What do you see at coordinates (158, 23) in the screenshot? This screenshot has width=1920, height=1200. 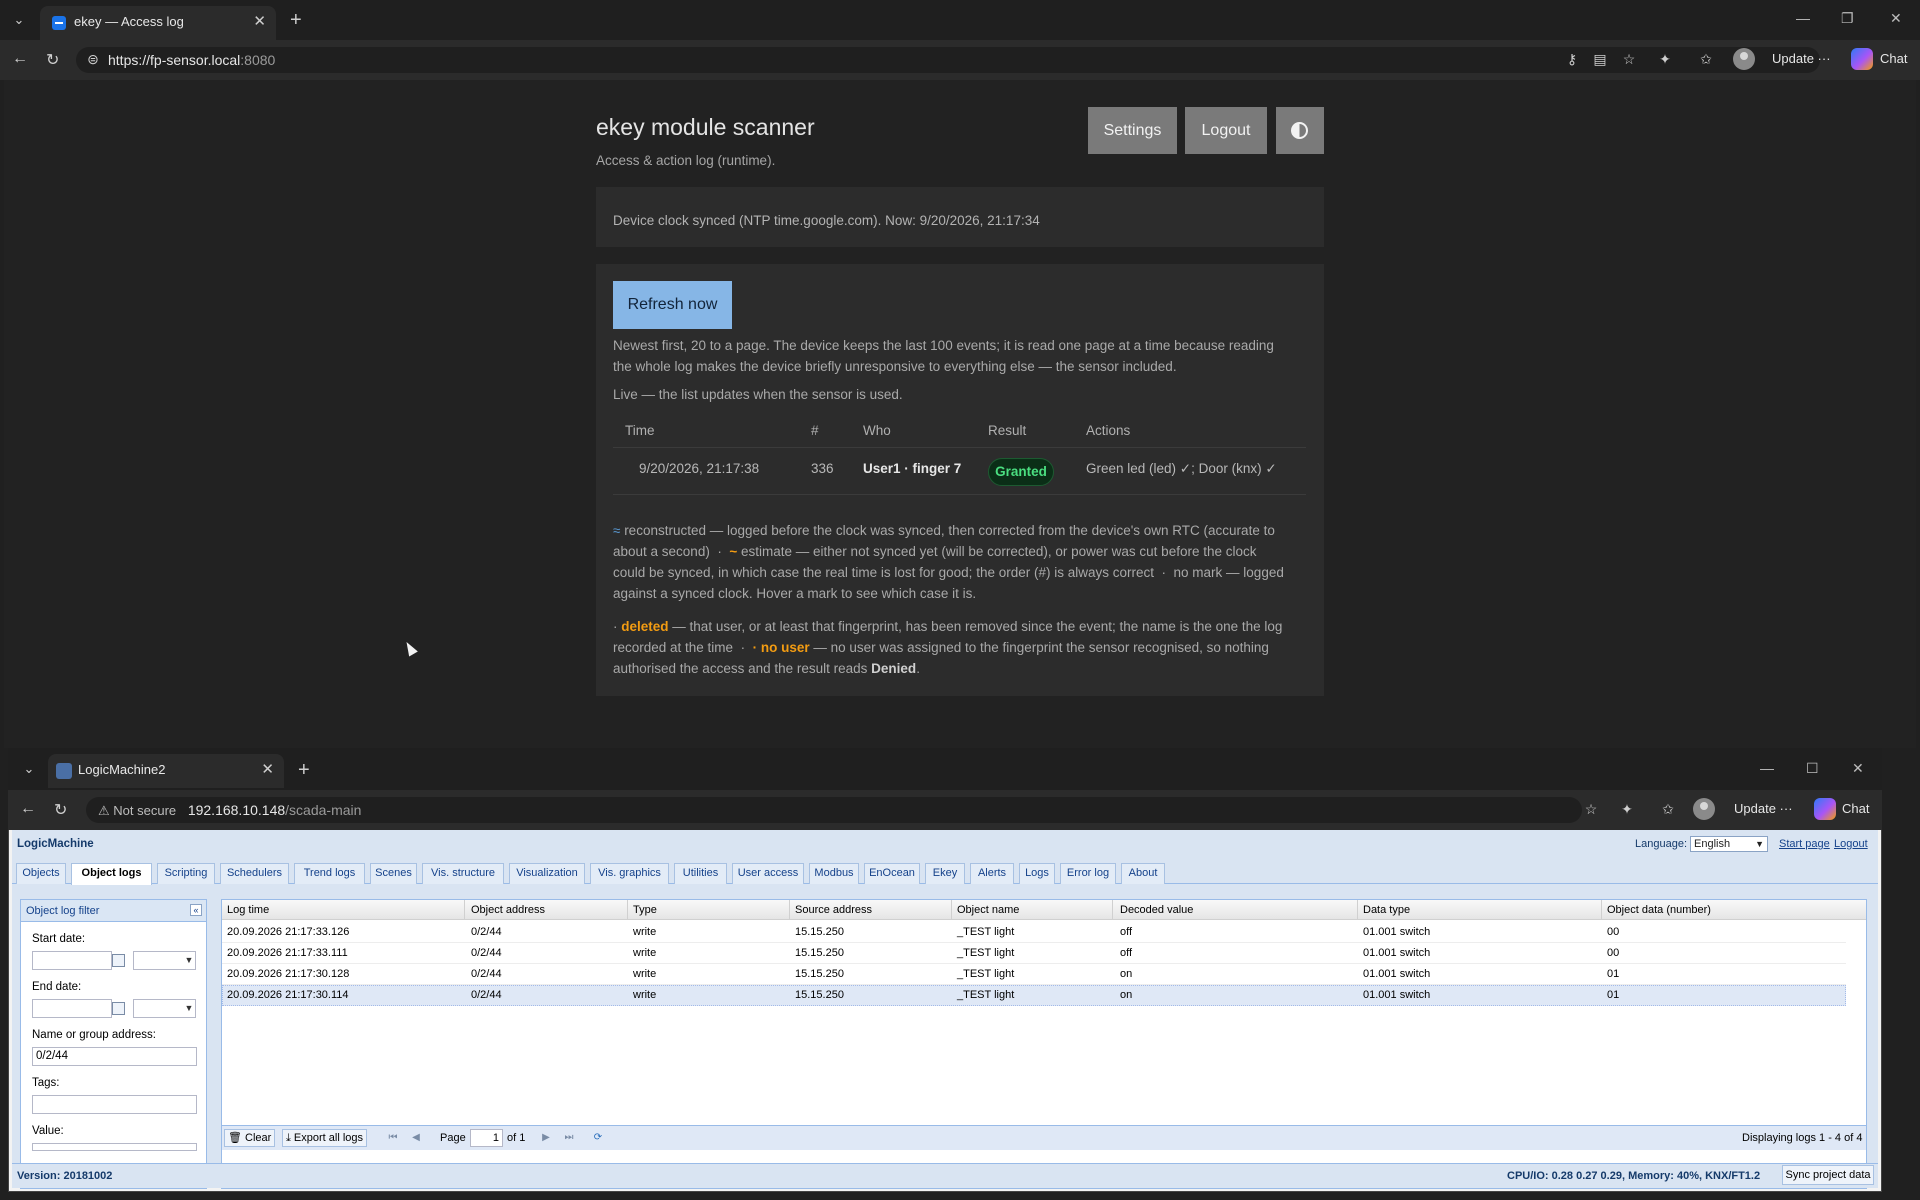 I see `outer-tab-ekey: ekey — Access log ✕` at bounding box center [158, 23].